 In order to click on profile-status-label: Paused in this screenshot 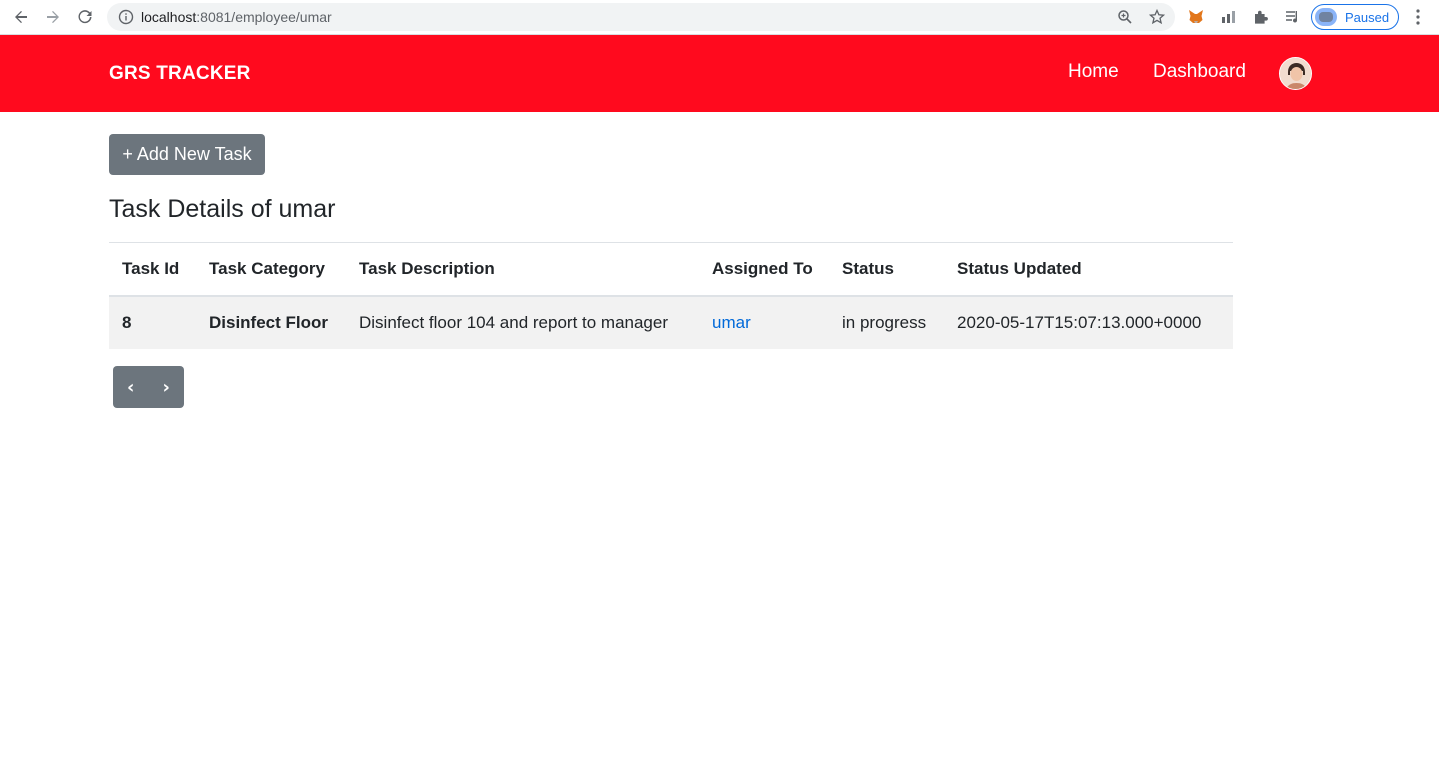, I will do `click(1367, 17)`.